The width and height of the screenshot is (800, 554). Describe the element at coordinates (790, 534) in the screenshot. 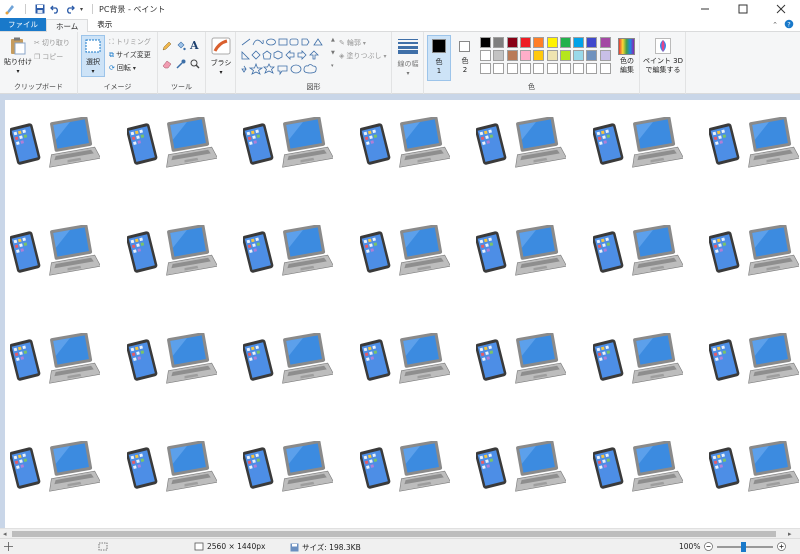

I see `scroll-right-icon: ▸` at that location.